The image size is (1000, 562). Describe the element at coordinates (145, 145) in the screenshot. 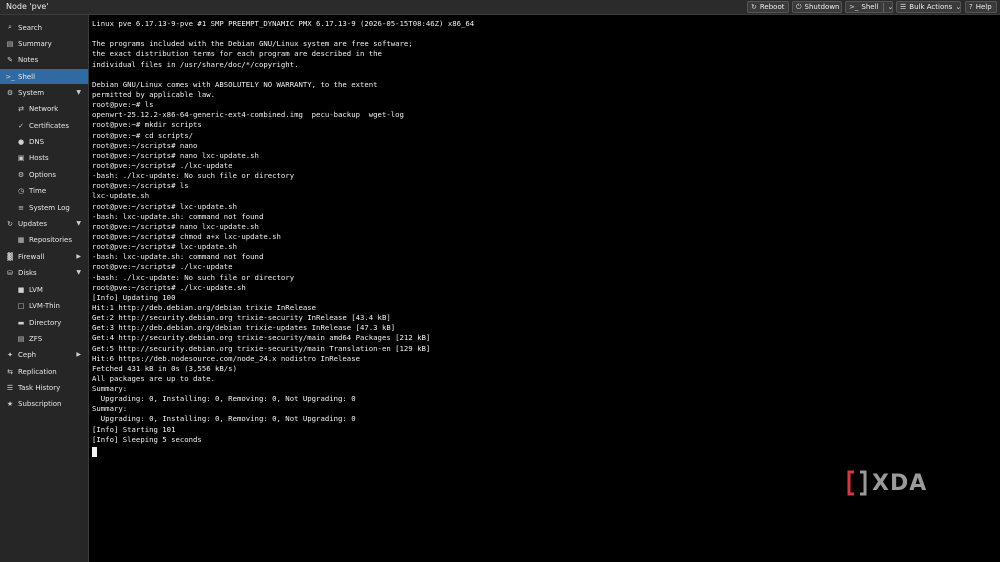

I see `terminal-line: root@pve:~/scripts# nano` at that location.